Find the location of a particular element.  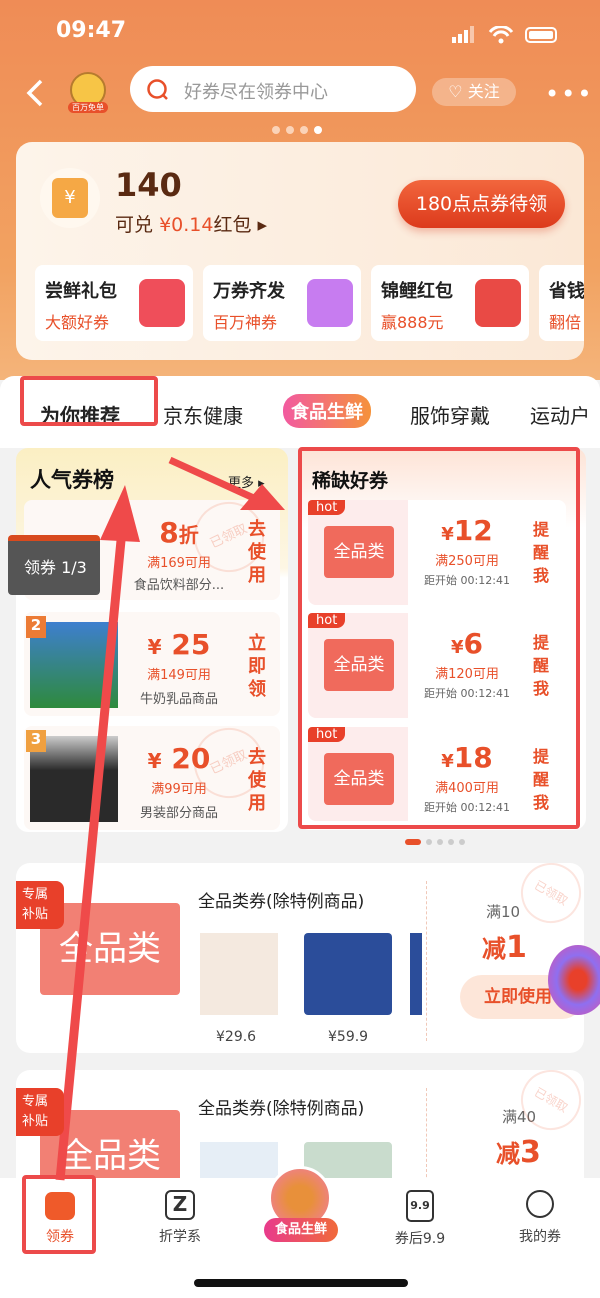

product-price: ¥59.9 is located at coordinates (348, 1037).